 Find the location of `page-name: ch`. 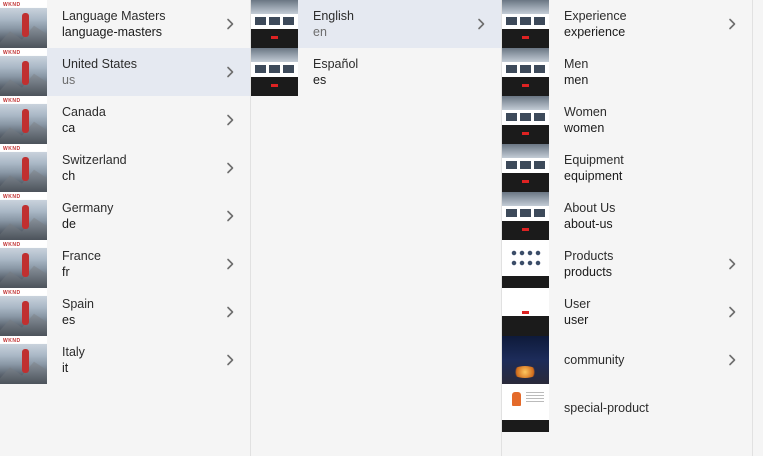

page-name: ch is located at coordinates (69, 176).